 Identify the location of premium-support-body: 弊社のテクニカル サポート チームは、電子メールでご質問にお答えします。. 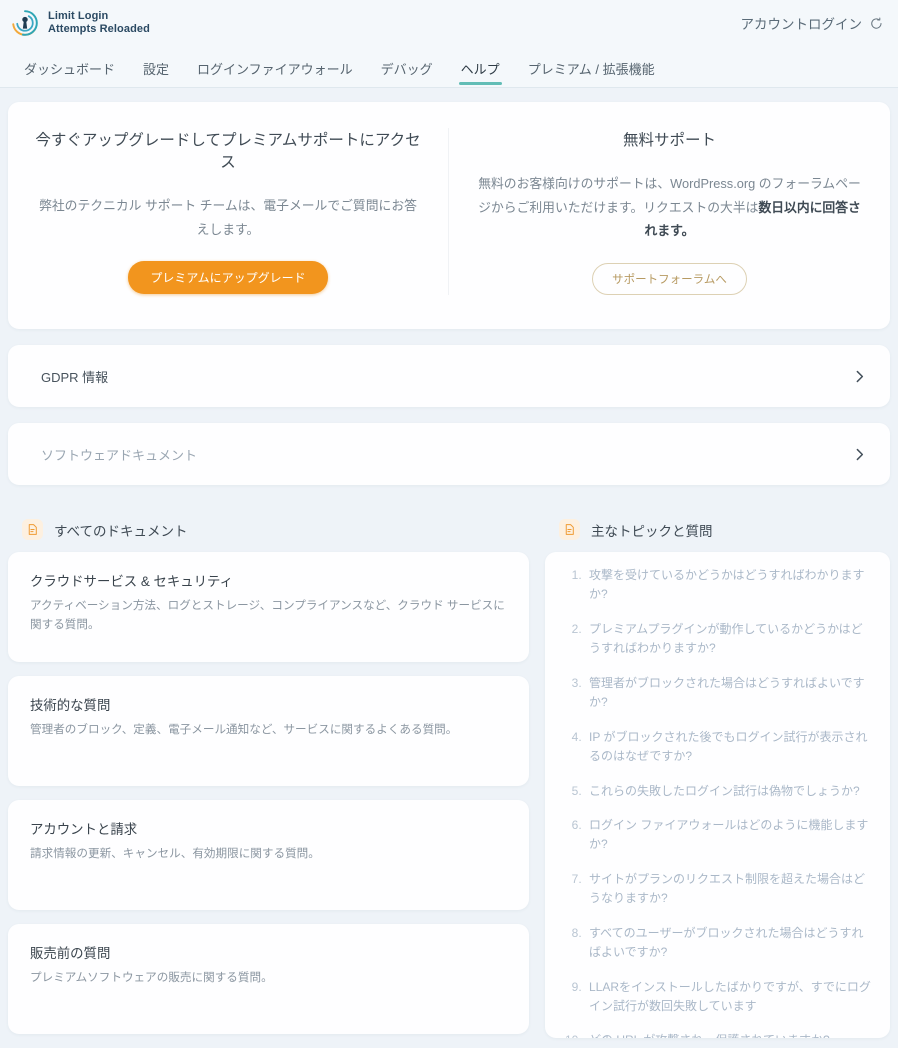
(228, 217).